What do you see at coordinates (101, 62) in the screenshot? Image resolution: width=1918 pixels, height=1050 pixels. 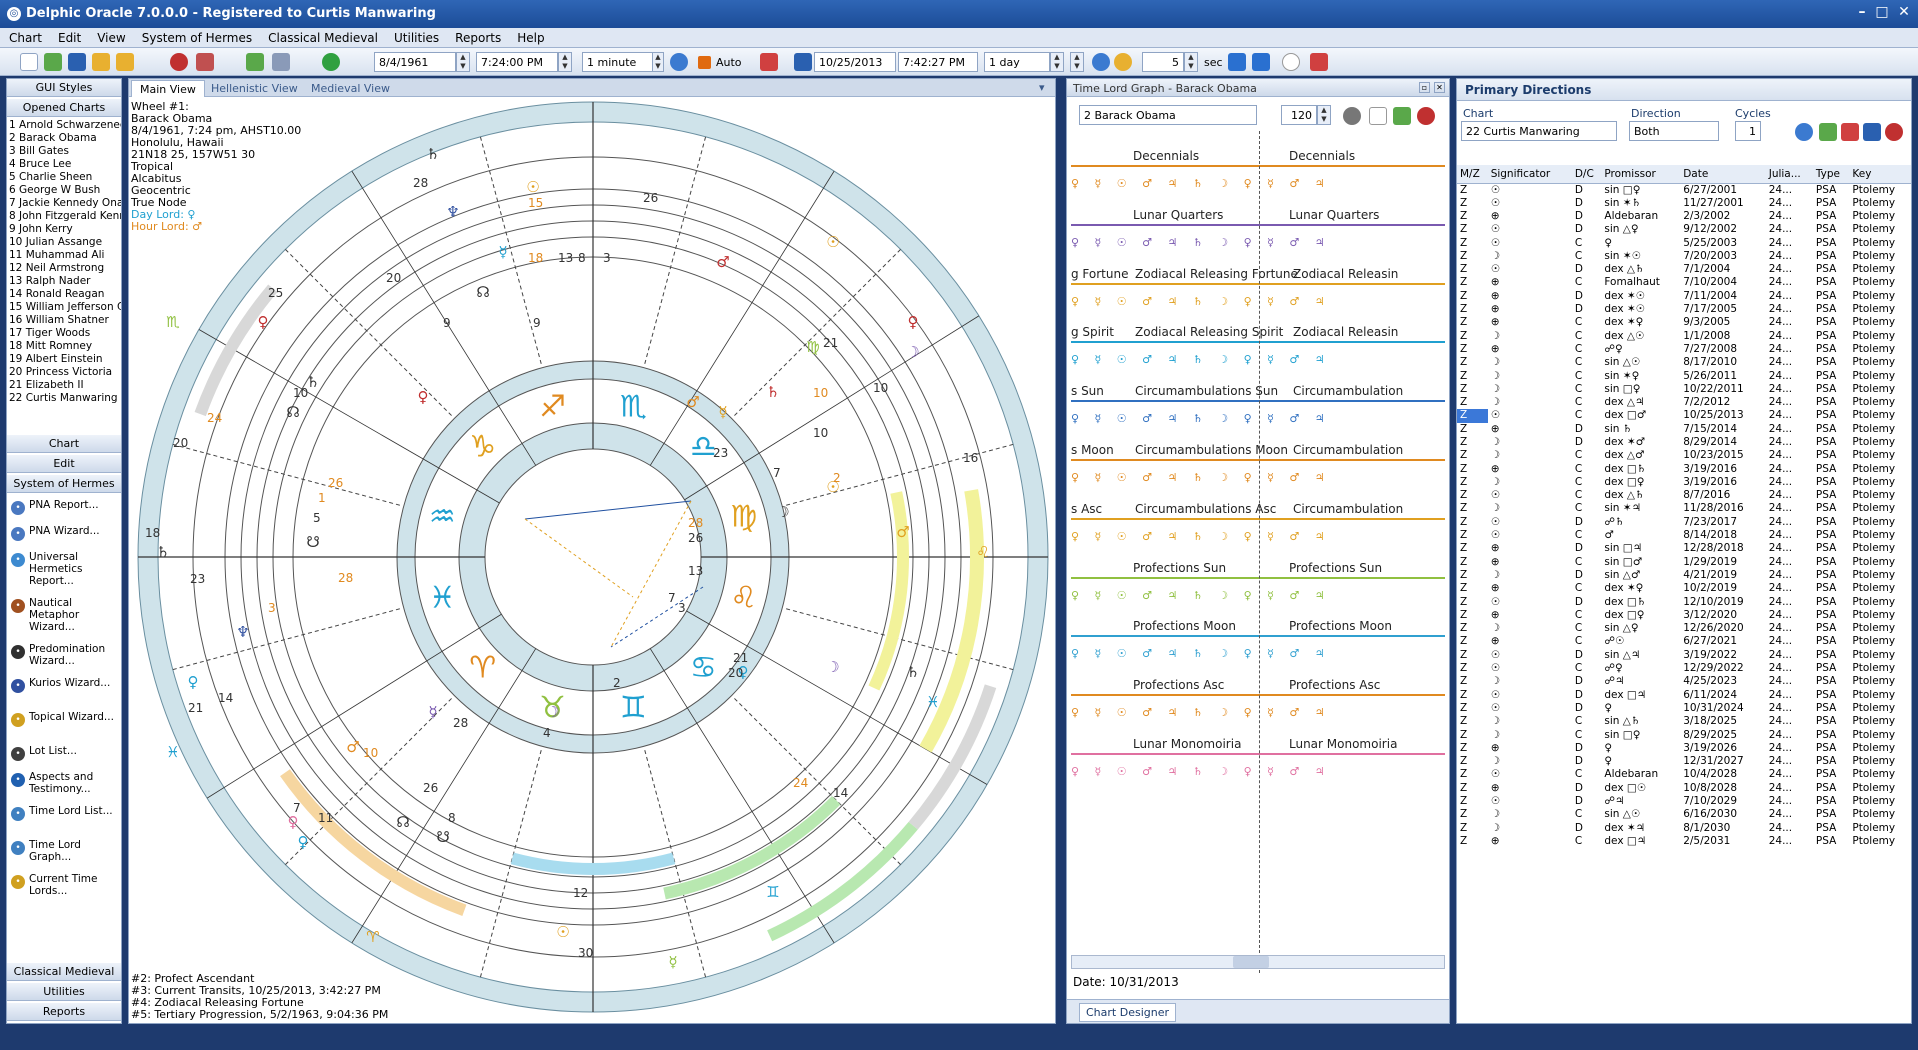 I see `folder-icon` at bounding box center [101, 62].